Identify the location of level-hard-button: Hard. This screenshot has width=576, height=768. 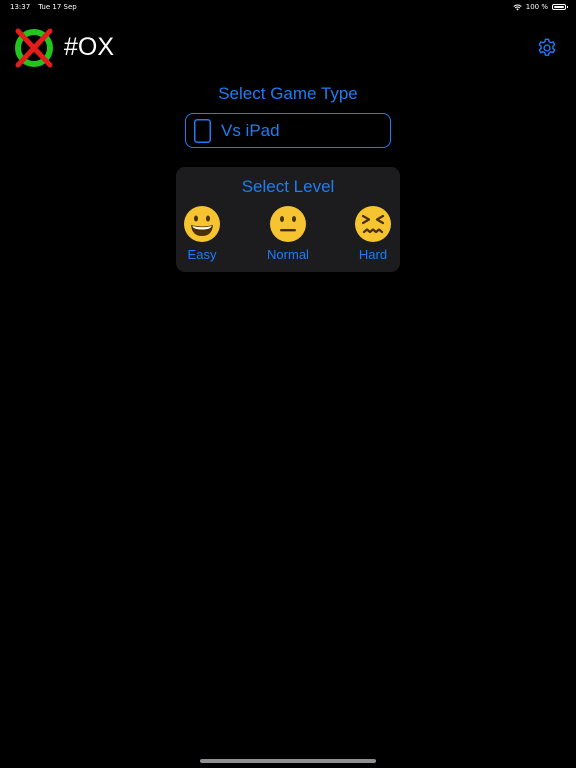
(373, 233).